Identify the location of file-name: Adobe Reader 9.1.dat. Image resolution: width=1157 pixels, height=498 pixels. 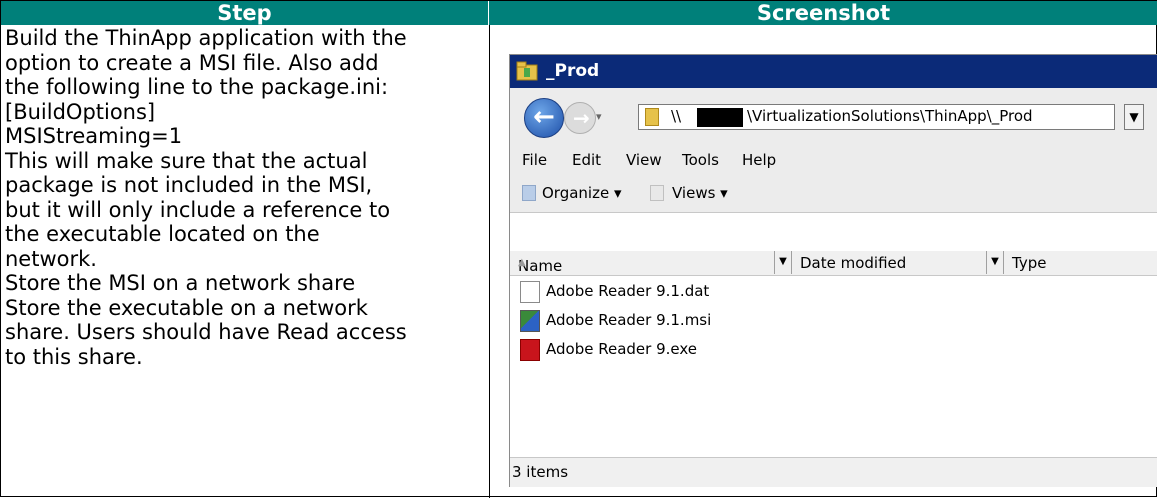
(628, 291).